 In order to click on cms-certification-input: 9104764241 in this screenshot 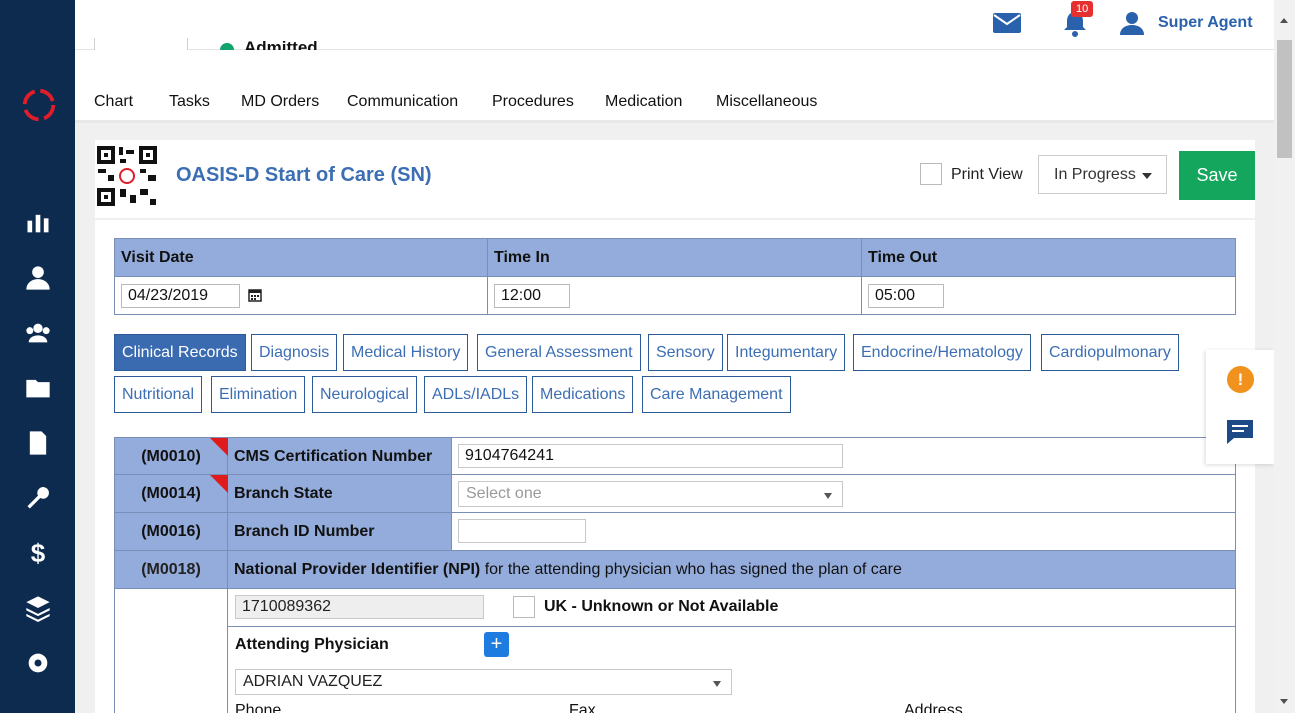, I will do `click(650, 456)`.